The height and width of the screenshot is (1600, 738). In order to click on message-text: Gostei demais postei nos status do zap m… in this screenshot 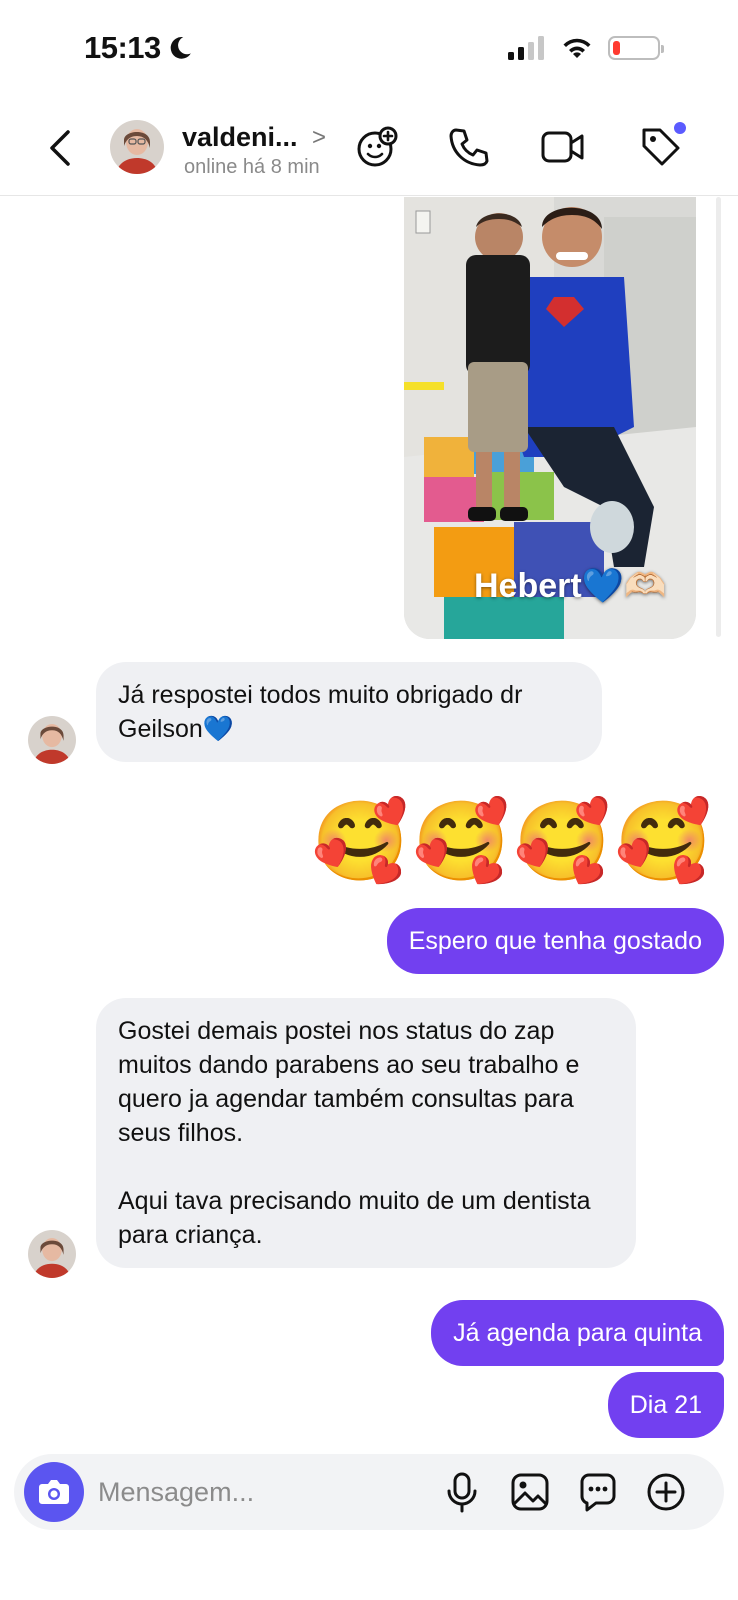, I will do `click(354, 1133)`.